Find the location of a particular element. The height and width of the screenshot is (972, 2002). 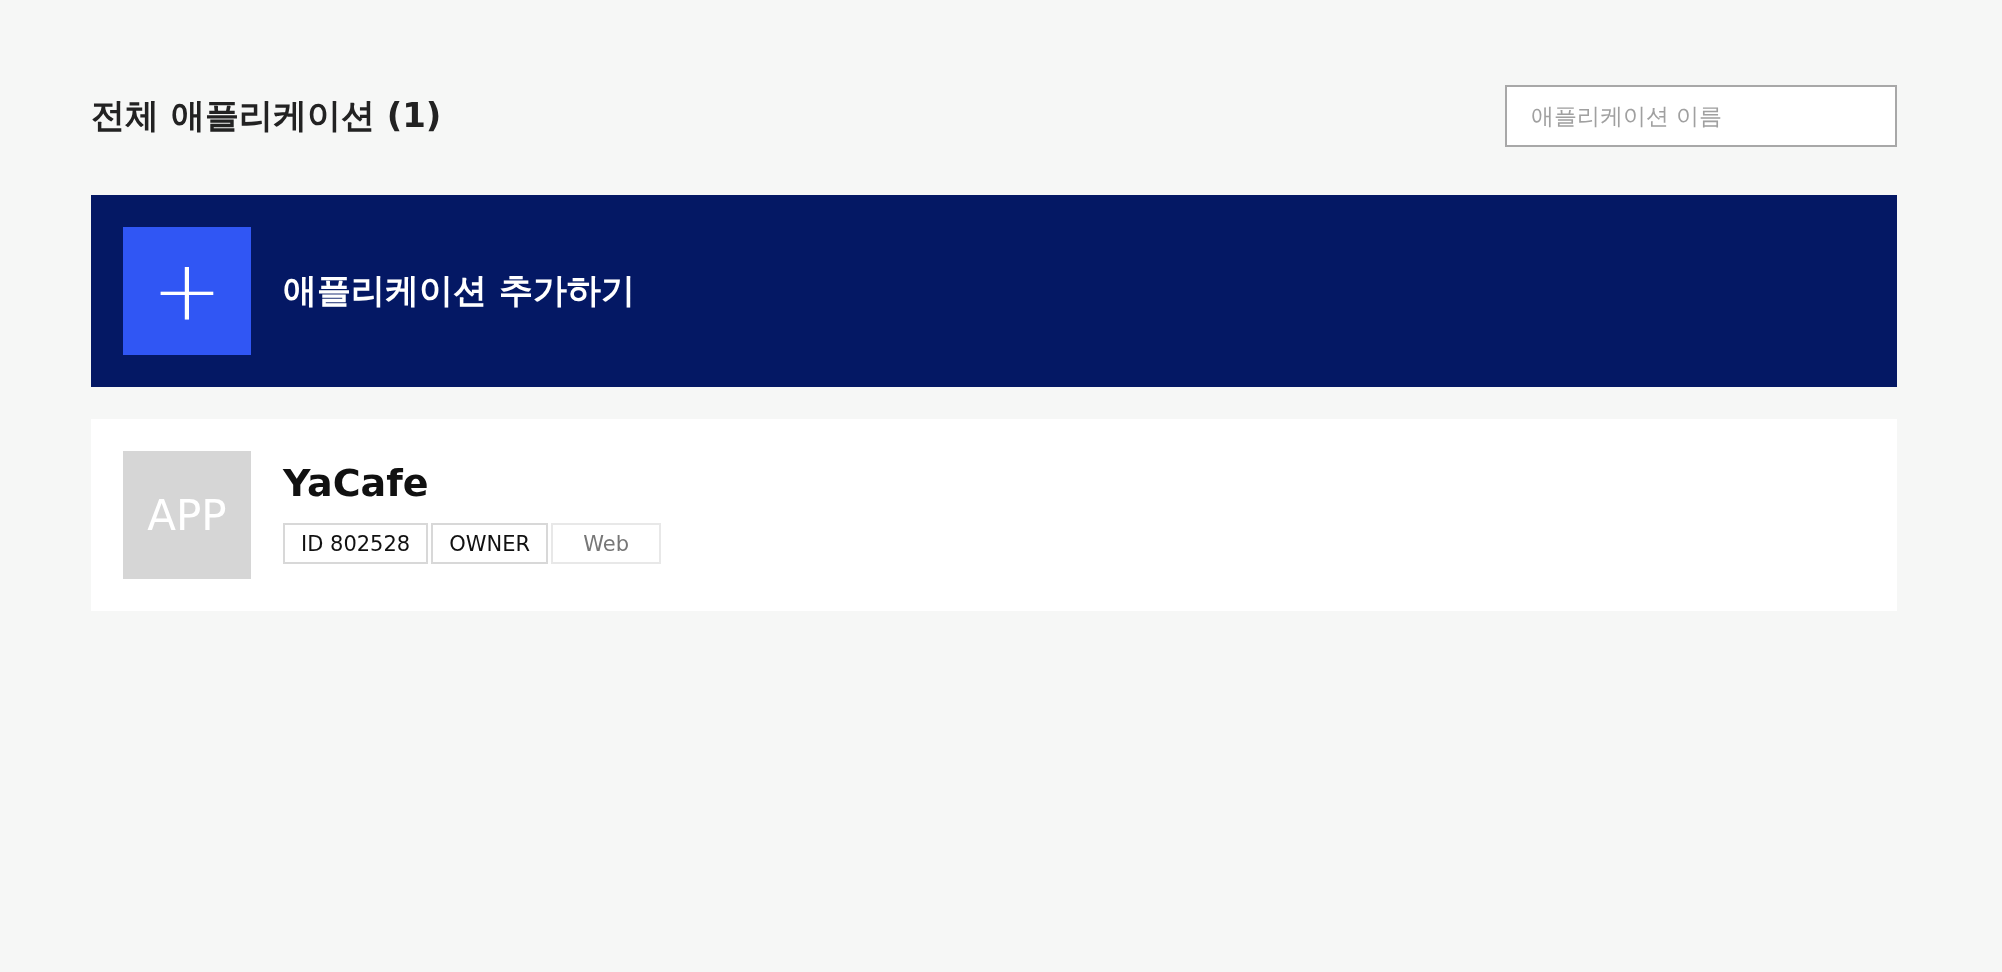

app-tag: OWNER is located at coordinates (490, 543).